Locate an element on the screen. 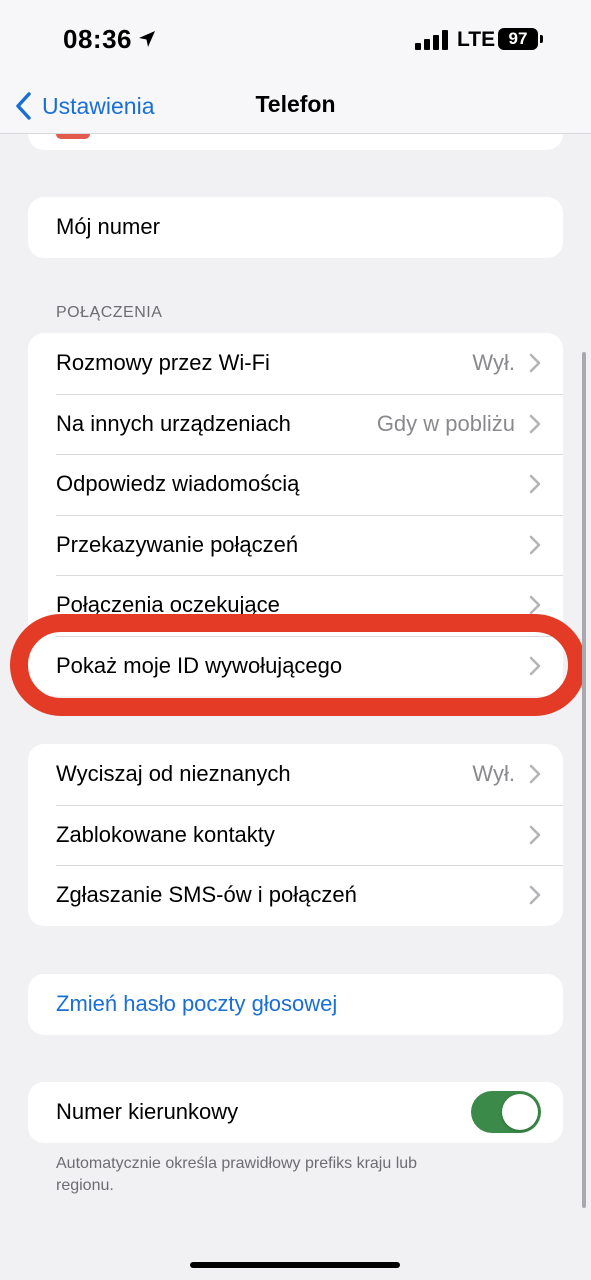 This screenshot has width=591, height=1280. dial-assist-toggle is located at coordinates (506, 1112).